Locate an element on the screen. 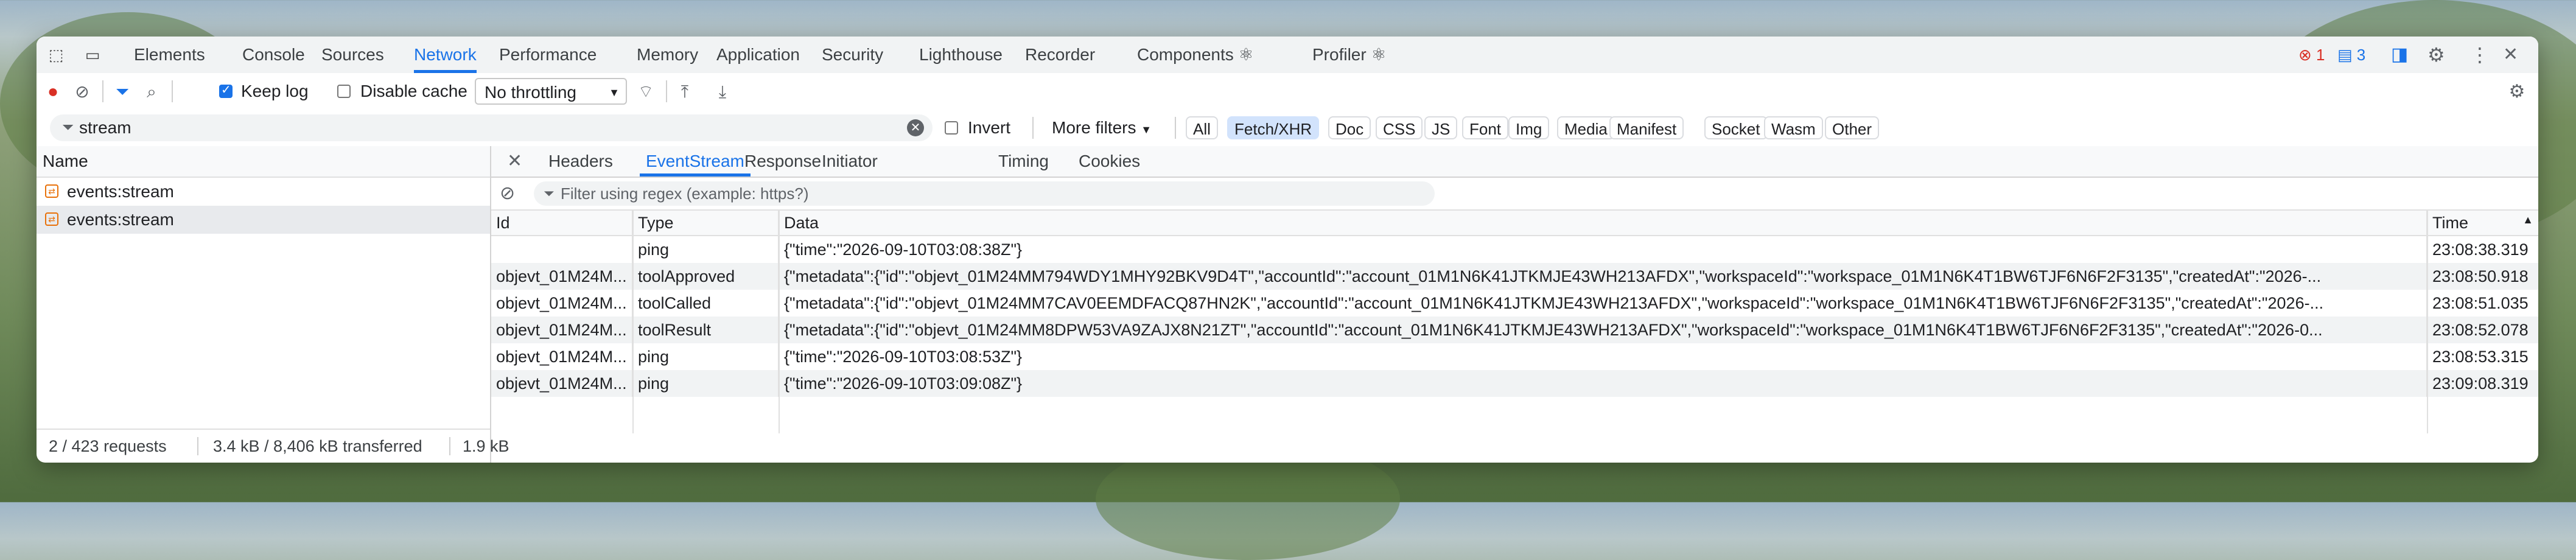 Image resolution: width=2576 pixels, height=560 pixels. filter-icon: ⏷ is located at coordinates (122, 92).